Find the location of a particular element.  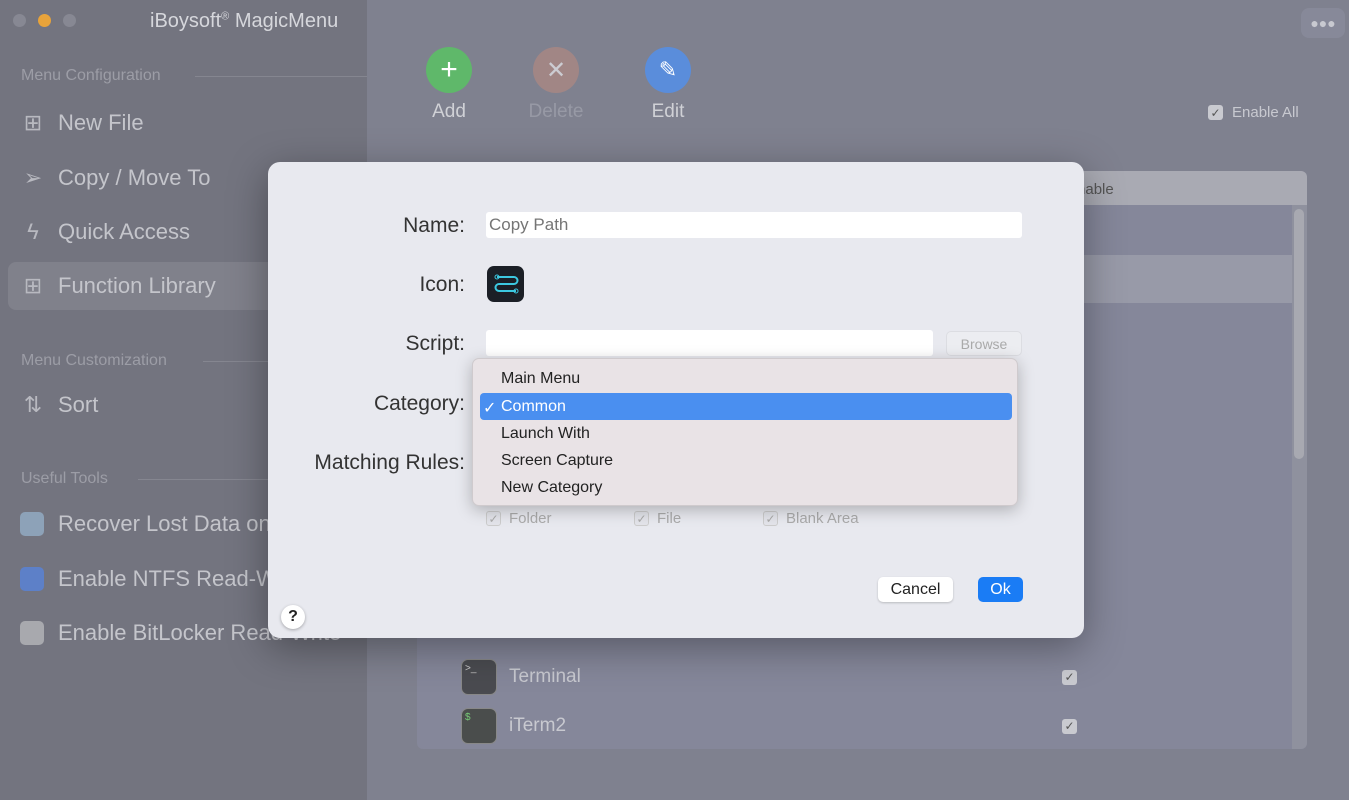

sidebar-item-label: Enable NTFS Read-W is located at coordinates (167, 578).